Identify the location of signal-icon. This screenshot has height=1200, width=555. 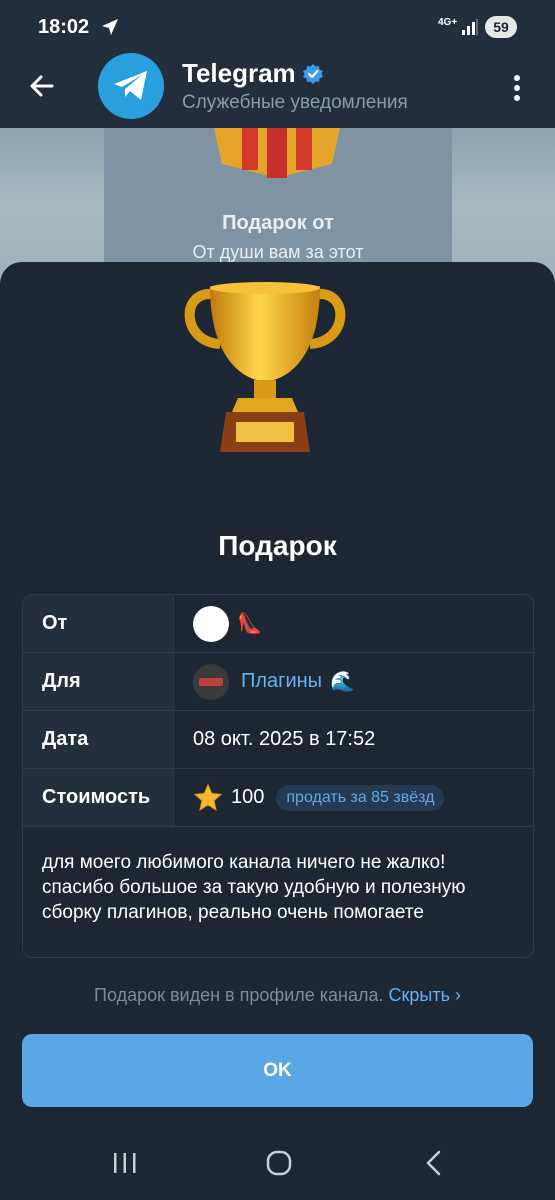
(470, 27).